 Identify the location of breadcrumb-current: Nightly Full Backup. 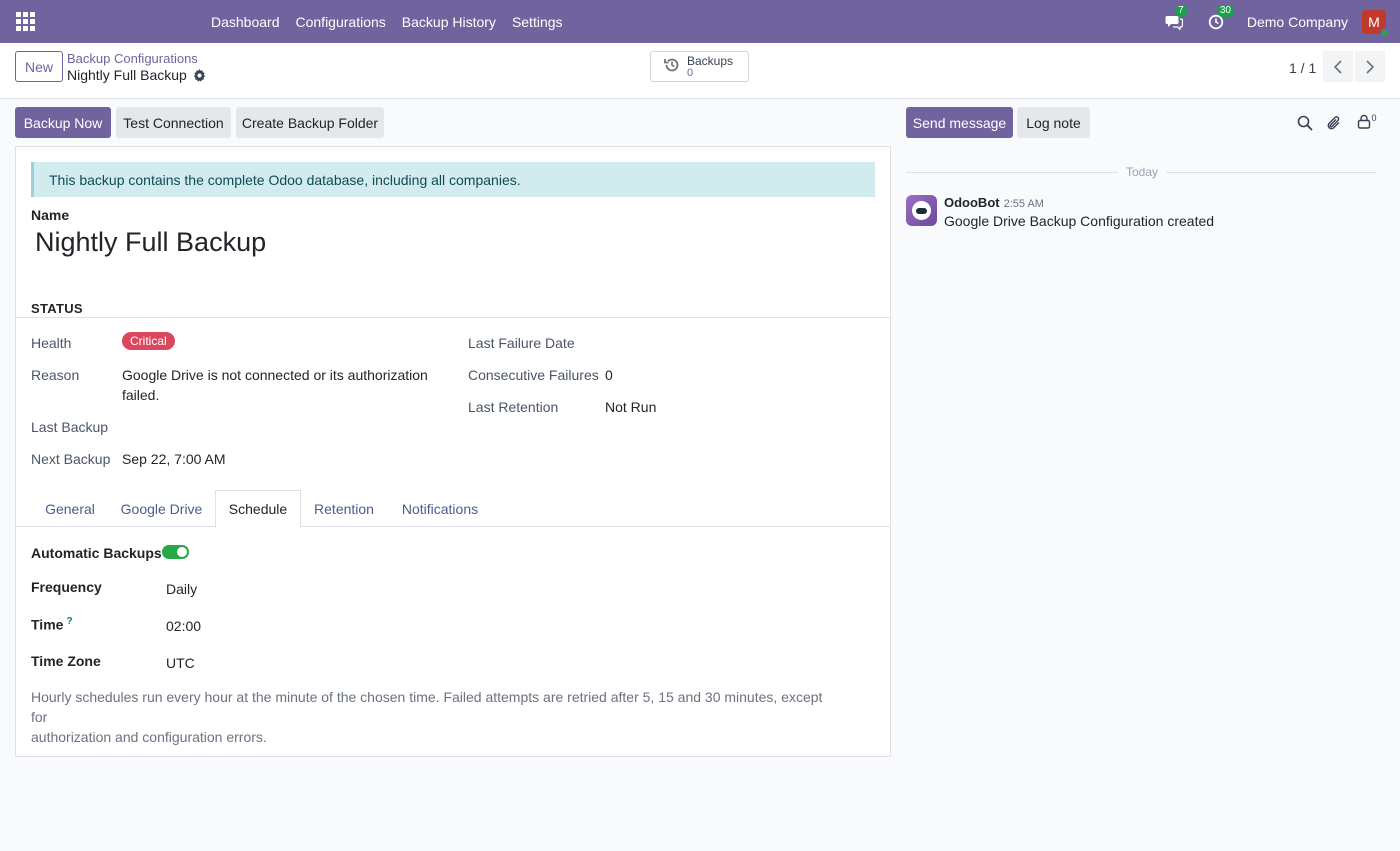
(136, 75).